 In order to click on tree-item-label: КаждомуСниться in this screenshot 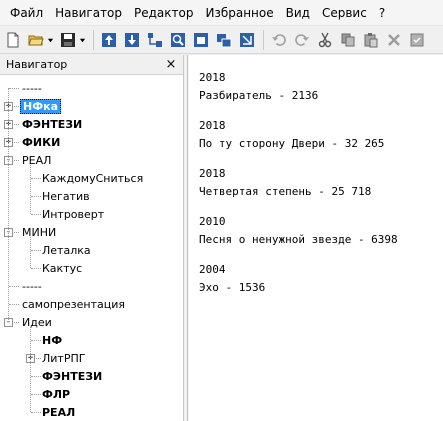, I will do `click(93, 178)`.